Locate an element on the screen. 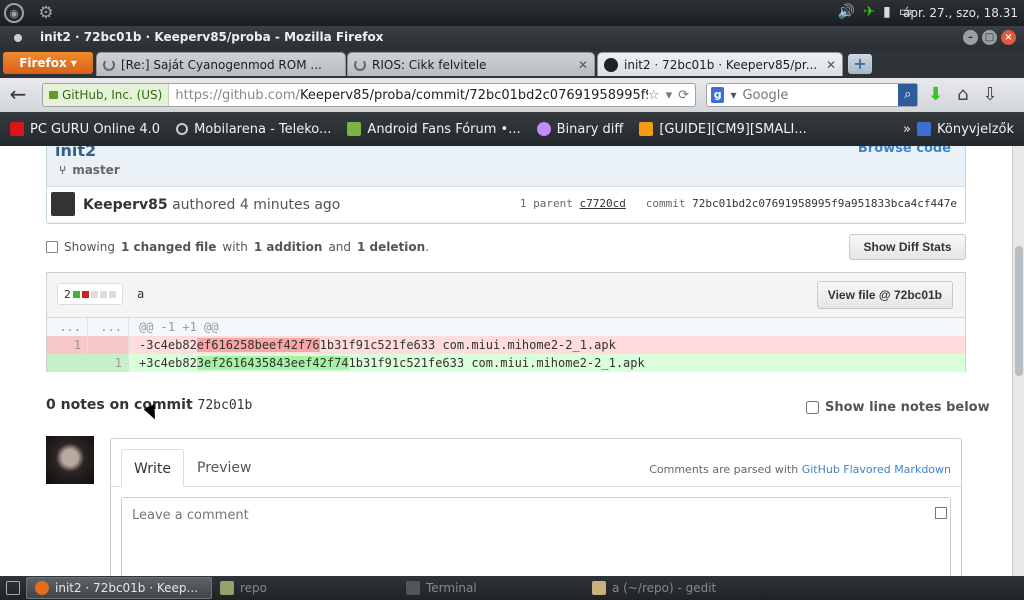  home-icon: ⌂ is located at coordinates (962, 94).